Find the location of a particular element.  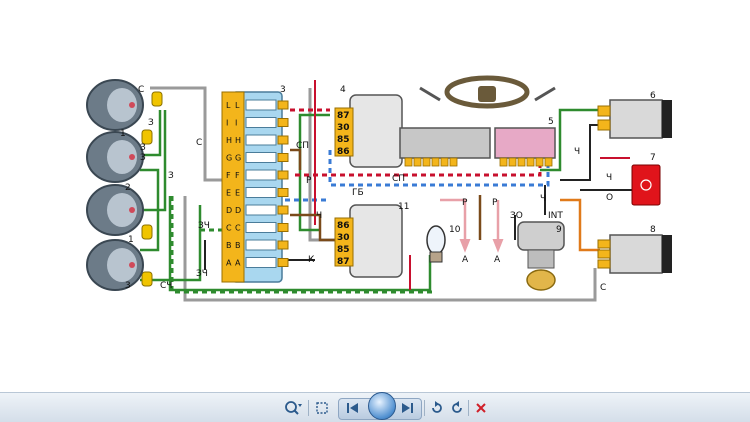

relay-4: 87 30 85 86 is located at coordinates (368, 131).